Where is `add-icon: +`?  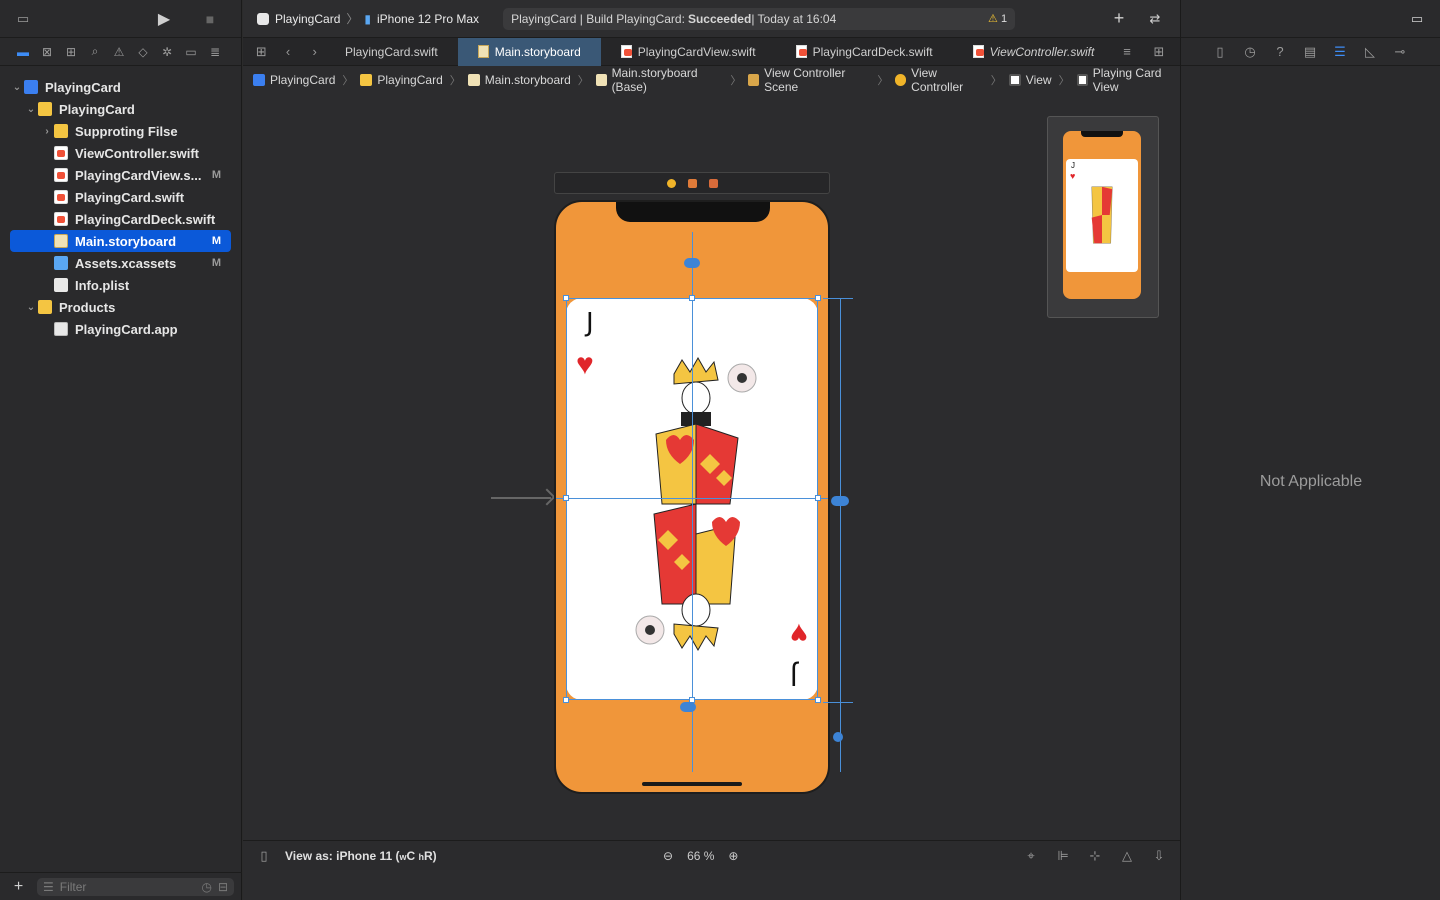
add-icon: + is located at coordinates (18, 887).